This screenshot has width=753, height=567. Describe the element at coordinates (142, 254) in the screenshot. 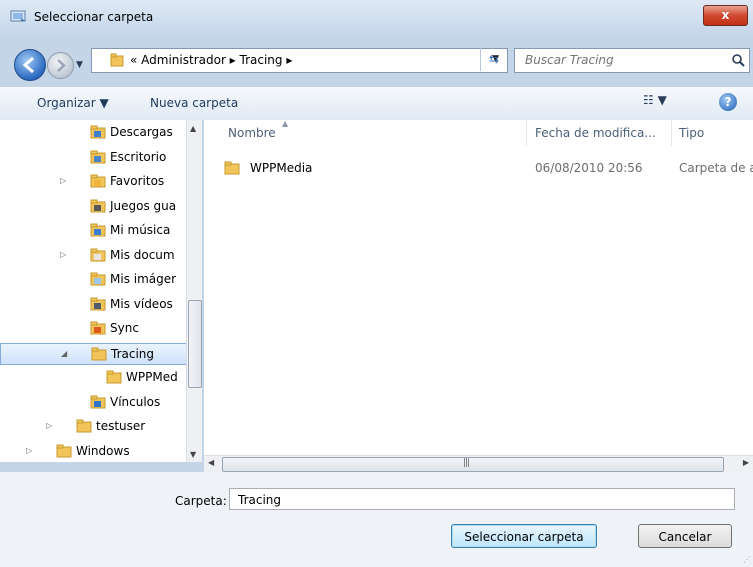

I see `tree-item-label: Mis docum` at that location.